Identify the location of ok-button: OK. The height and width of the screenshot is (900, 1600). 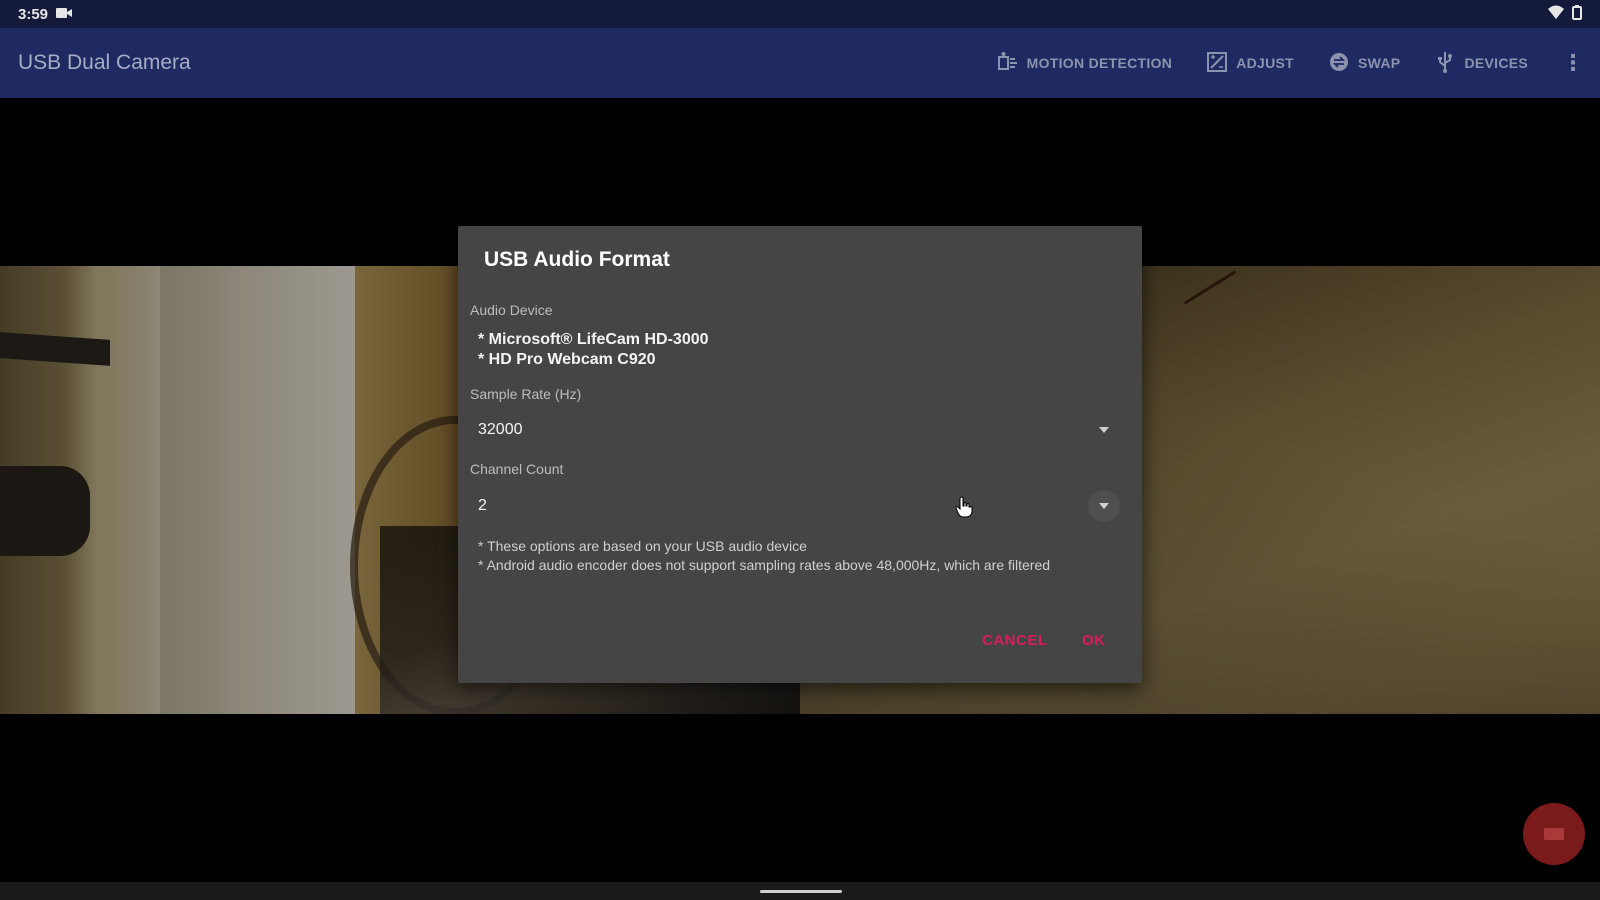
(1094, 640).